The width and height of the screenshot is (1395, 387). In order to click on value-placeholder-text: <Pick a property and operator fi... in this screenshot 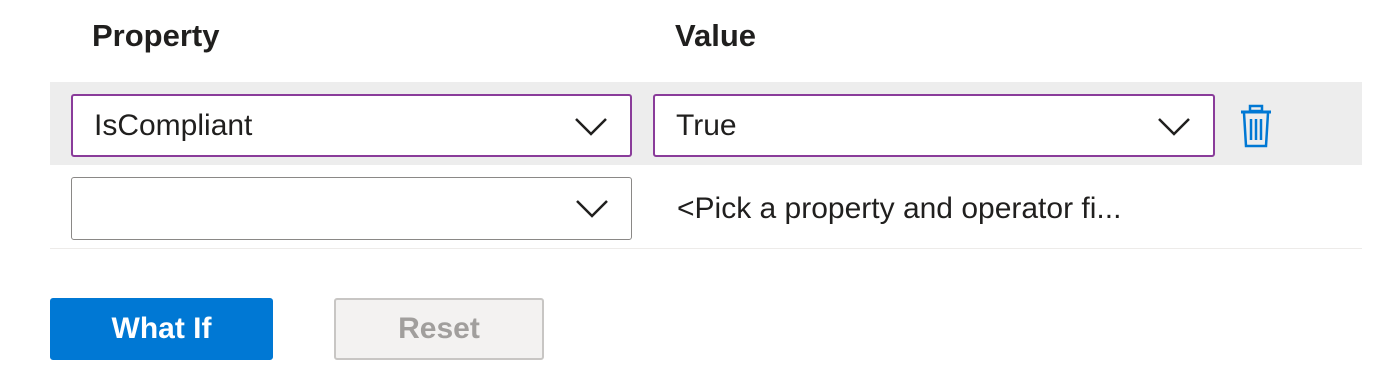, I will do `click(899, 208)`.